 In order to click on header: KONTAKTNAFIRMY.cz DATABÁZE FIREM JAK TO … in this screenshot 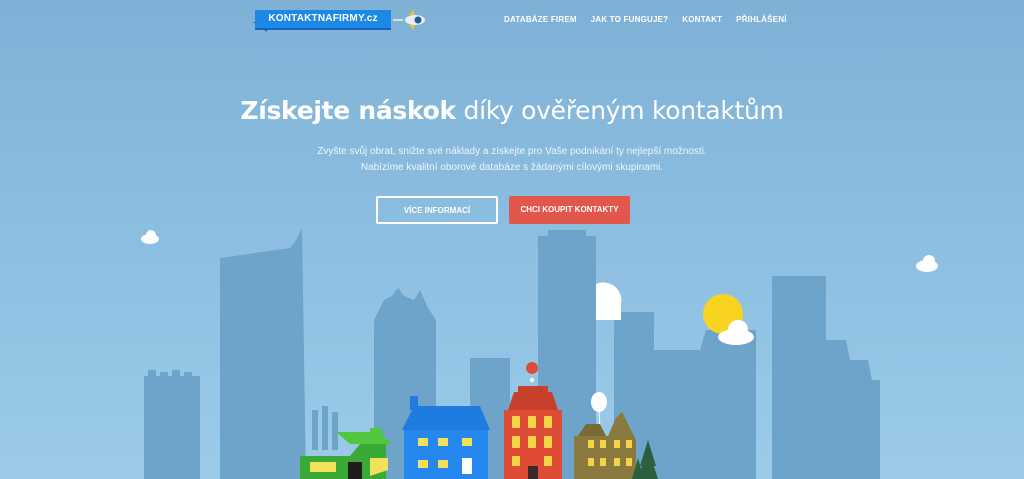, I will do `click(512, 20)`.